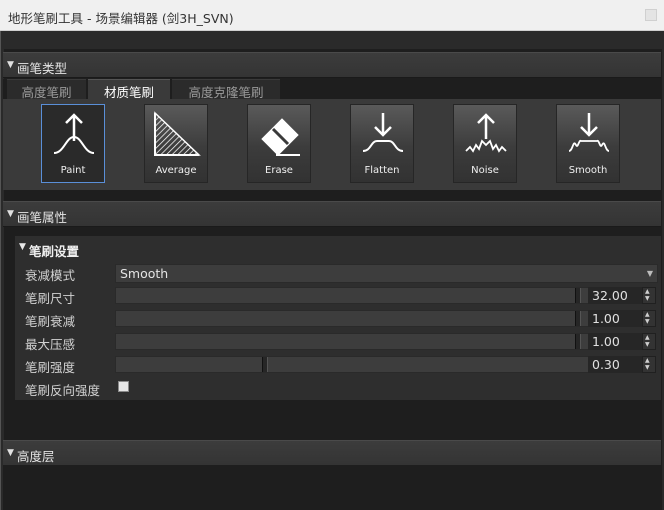 The image size is (664, 510). I want to click on brush-strength-label: 笔刷强度, so click(50, 367).